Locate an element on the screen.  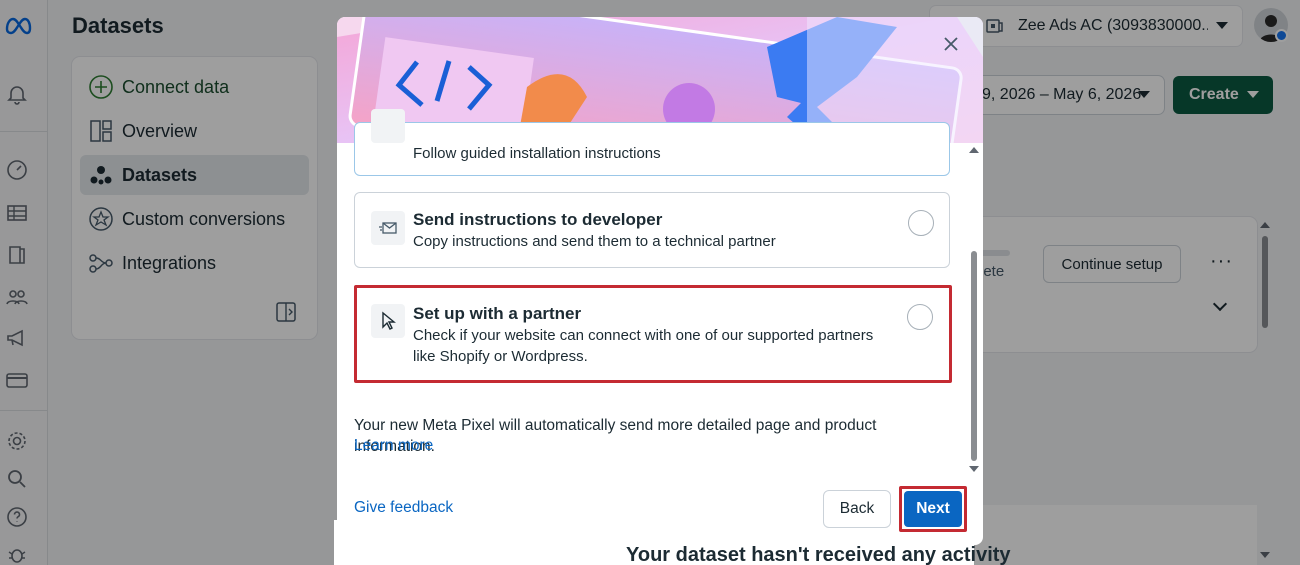
setup-progress-bar is located at coordinates (995, 253).